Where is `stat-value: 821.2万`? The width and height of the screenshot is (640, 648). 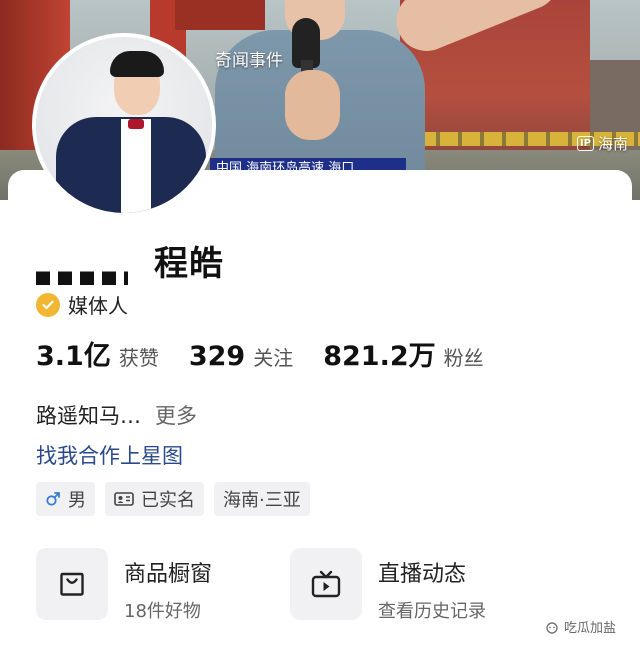
stat-value: 821.2万 is located at coordinates (379, 356).